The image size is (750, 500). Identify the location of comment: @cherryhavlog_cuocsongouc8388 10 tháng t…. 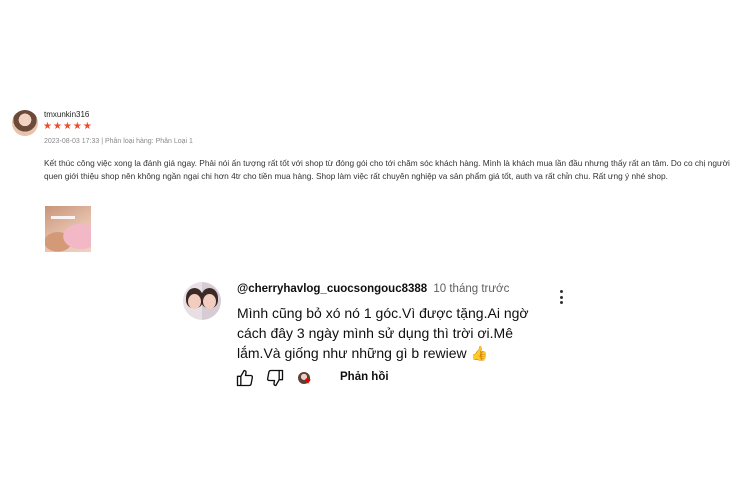
(383, 340).